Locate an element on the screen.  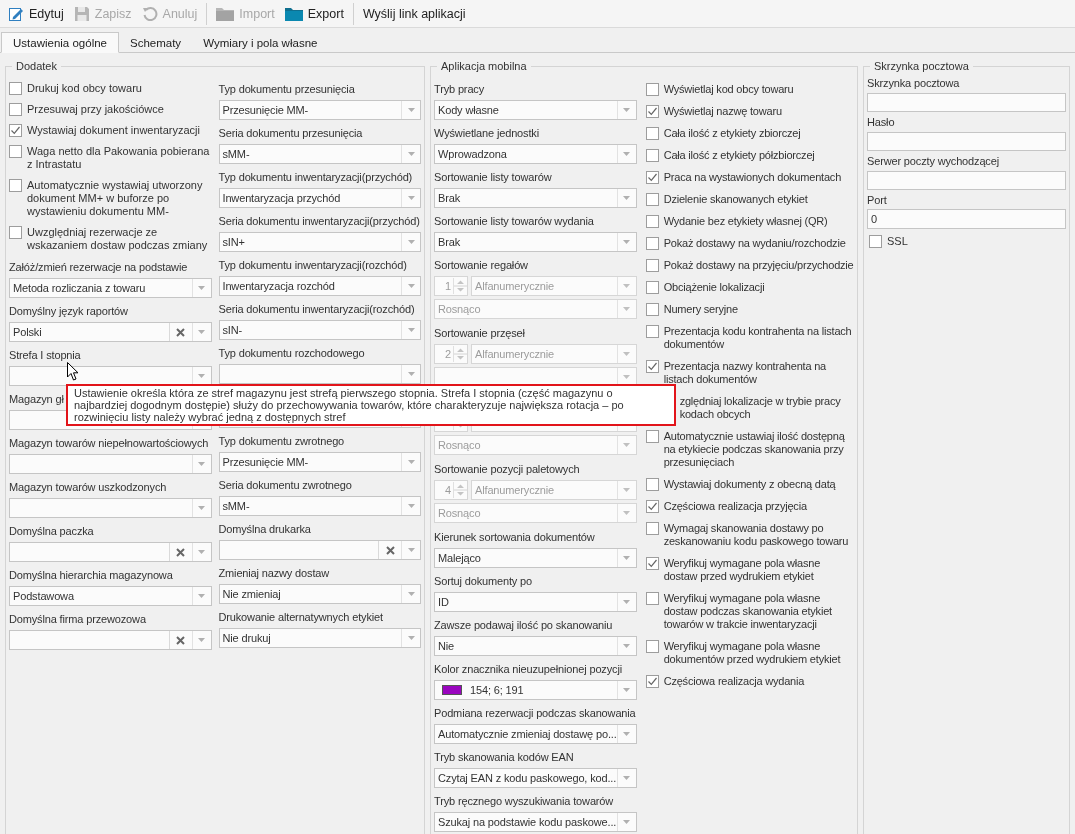
dropdown: Wprowadzona is located at coordinates (535, 154).